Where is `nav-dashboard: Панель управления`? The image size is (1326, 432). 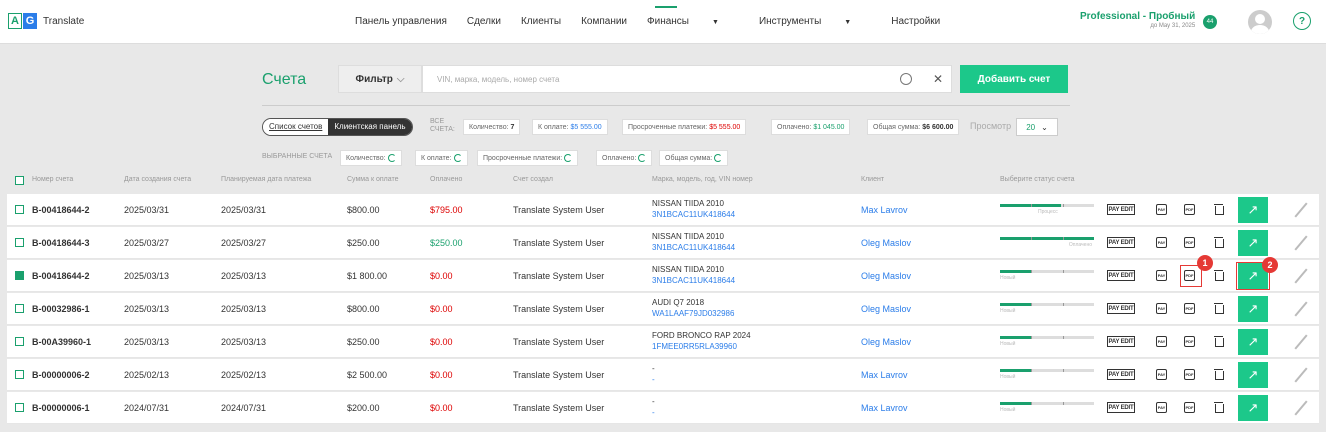 nav-dashboard: Панель управления is located at coordinates (401, 21).